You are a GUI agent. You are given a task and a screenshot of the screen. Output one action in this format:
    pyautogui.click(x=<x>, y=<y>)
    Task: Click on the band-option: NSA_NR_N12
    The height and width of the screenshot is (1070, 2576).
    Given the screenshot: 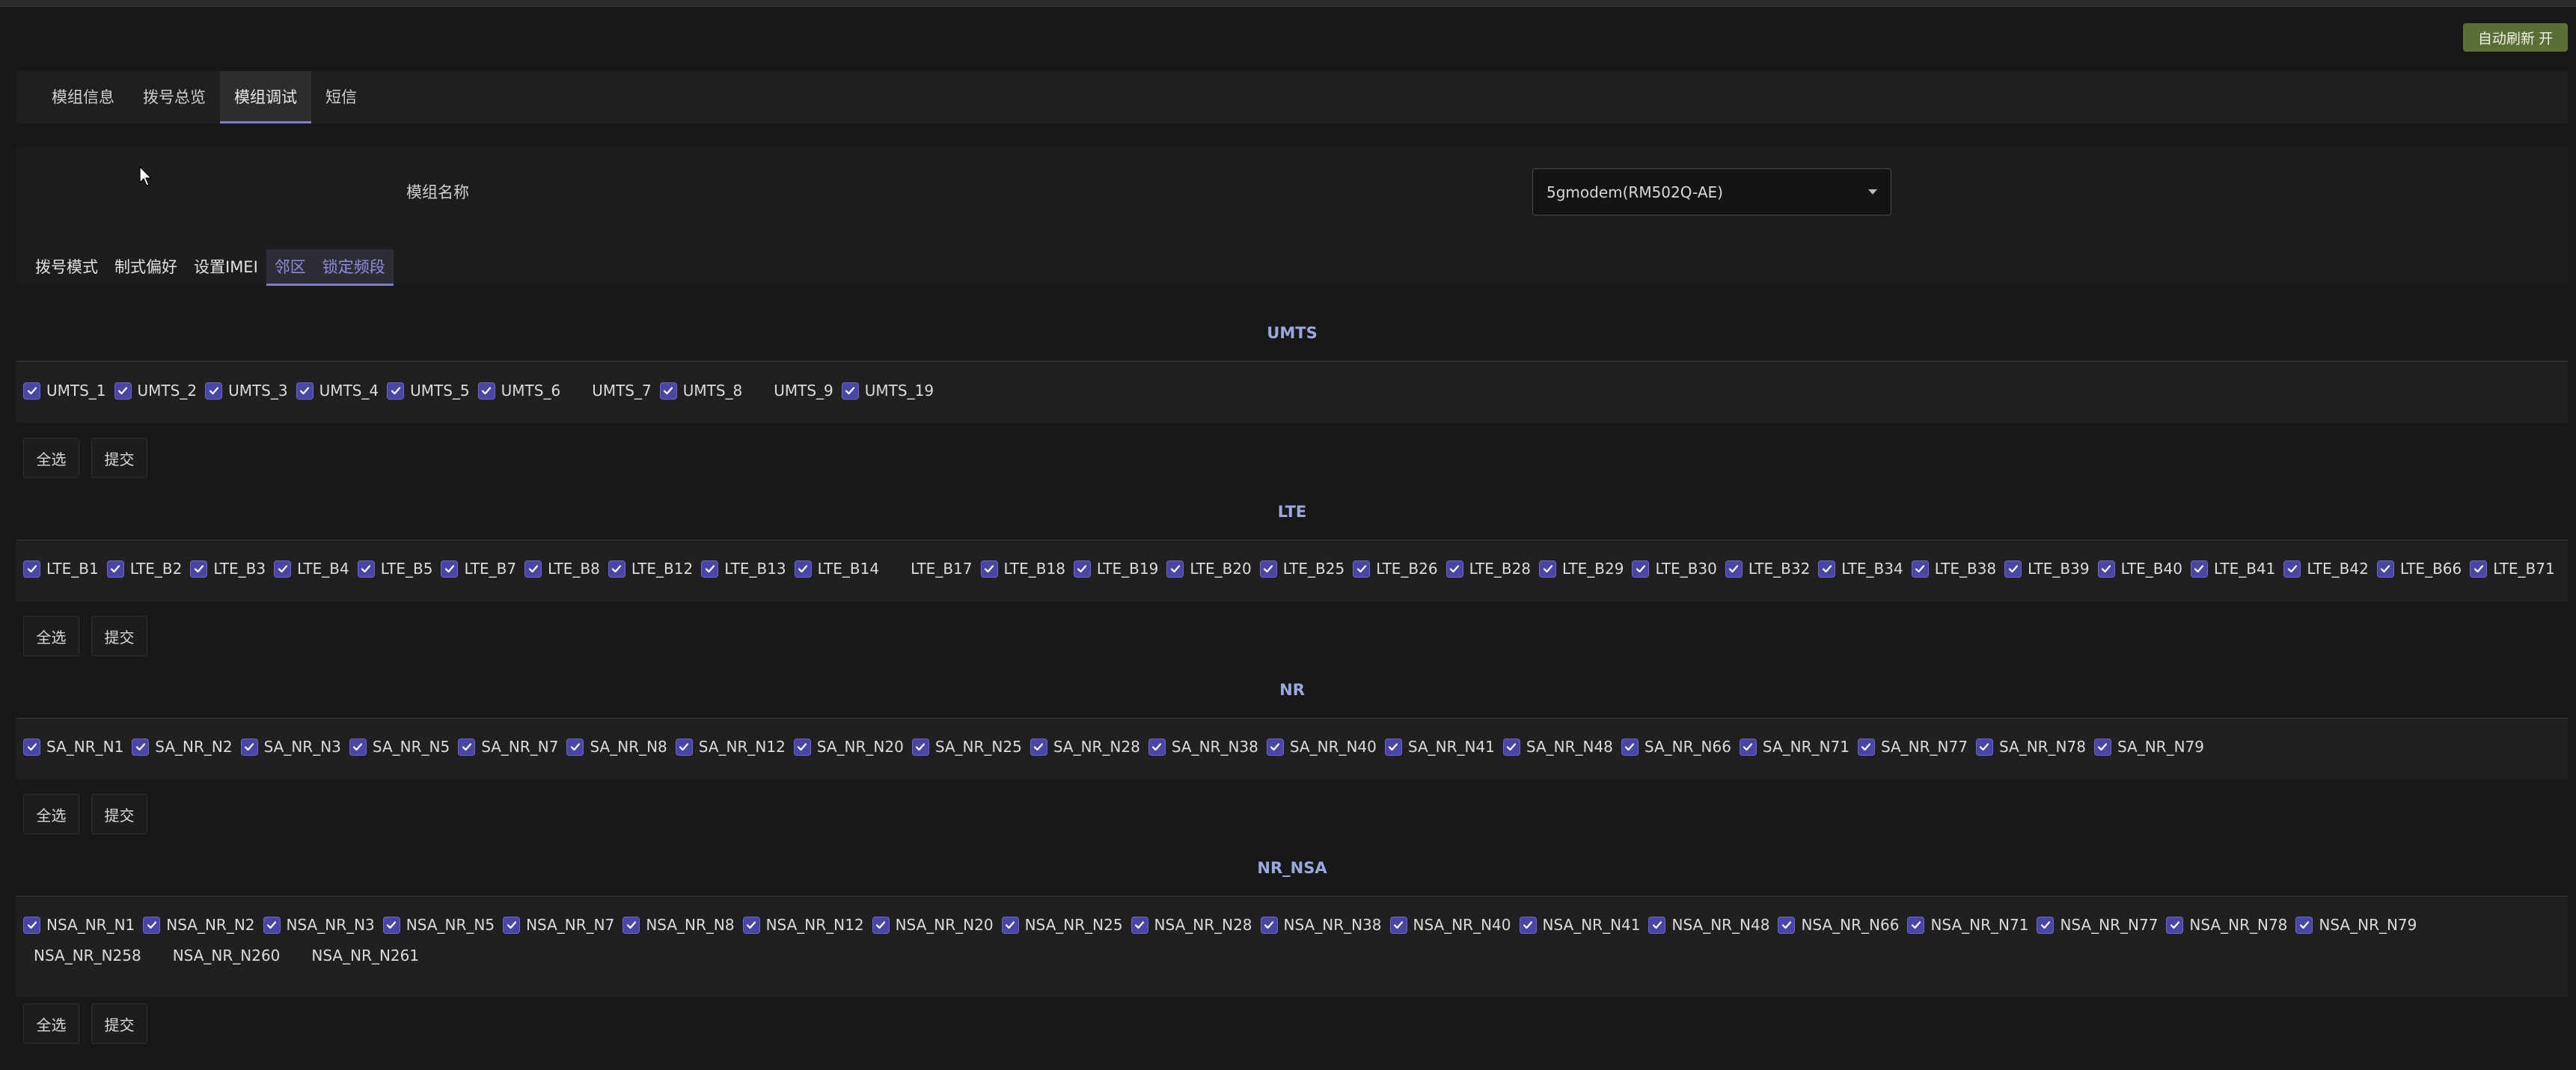 What is the action you would take?
    pyautogui.click(x=803, y=925)
    